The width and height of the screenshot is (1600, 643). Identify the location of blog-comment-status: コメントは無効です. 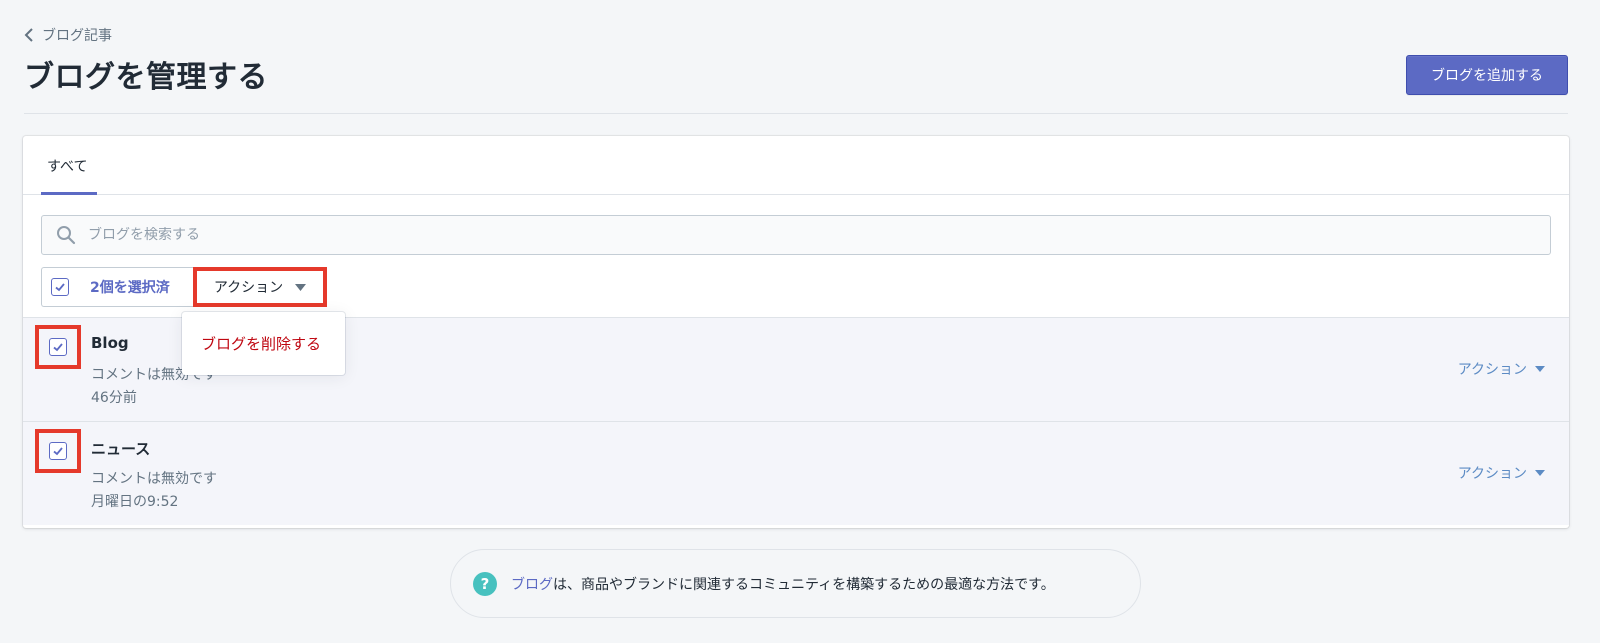
(154, 479).